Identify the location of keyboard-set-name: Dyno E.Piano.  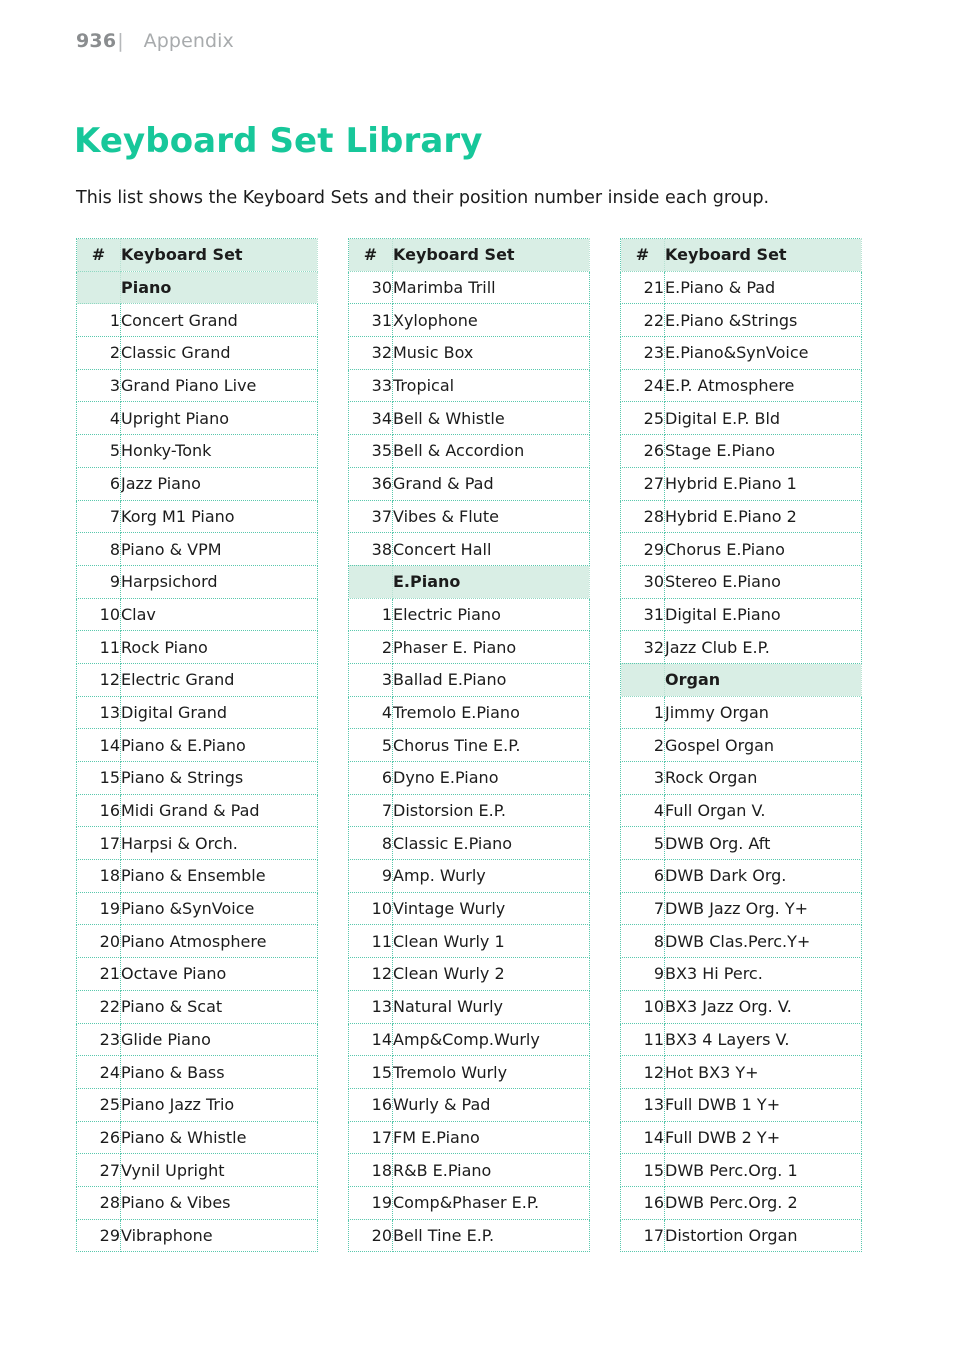
(491, 778).